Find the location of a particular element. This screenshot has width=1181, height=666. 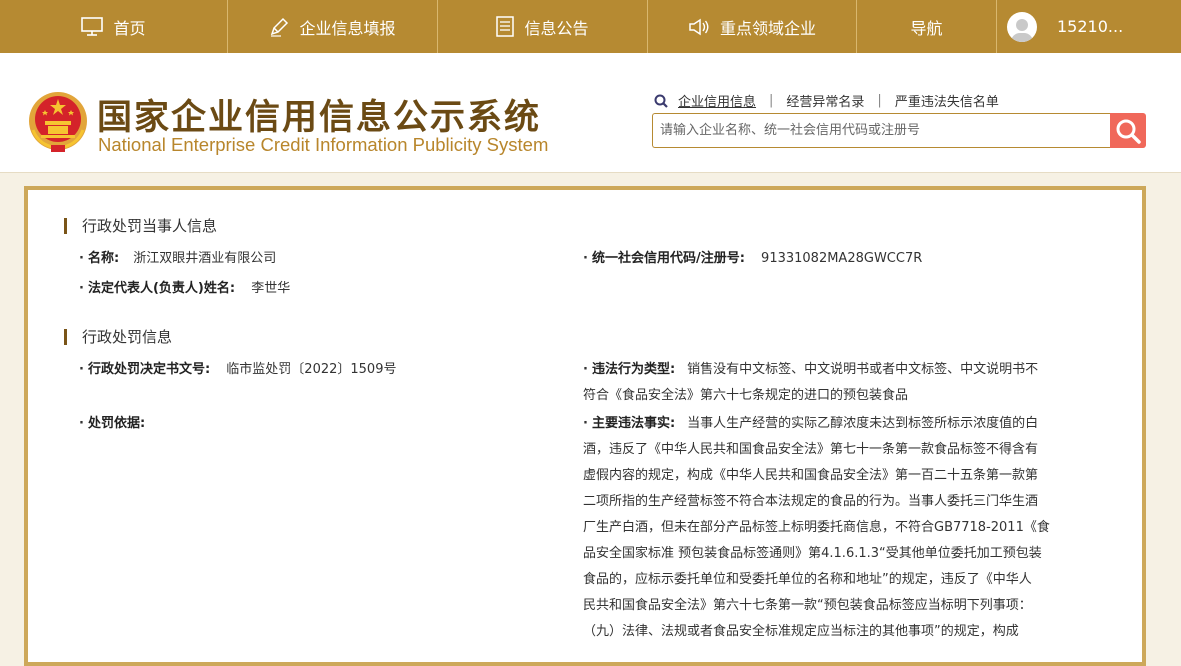

facts-label: 主要违法事实: is located at coordinates (633, 423).